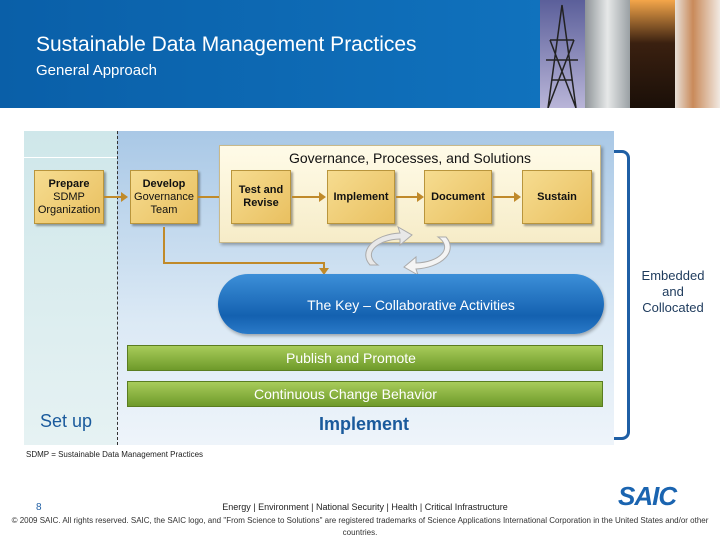 The image size is (720, 540). What do you see at coordinates (697, 54) in the screenshot?
I see `scientist-photo` at bounding box center [697, 54].